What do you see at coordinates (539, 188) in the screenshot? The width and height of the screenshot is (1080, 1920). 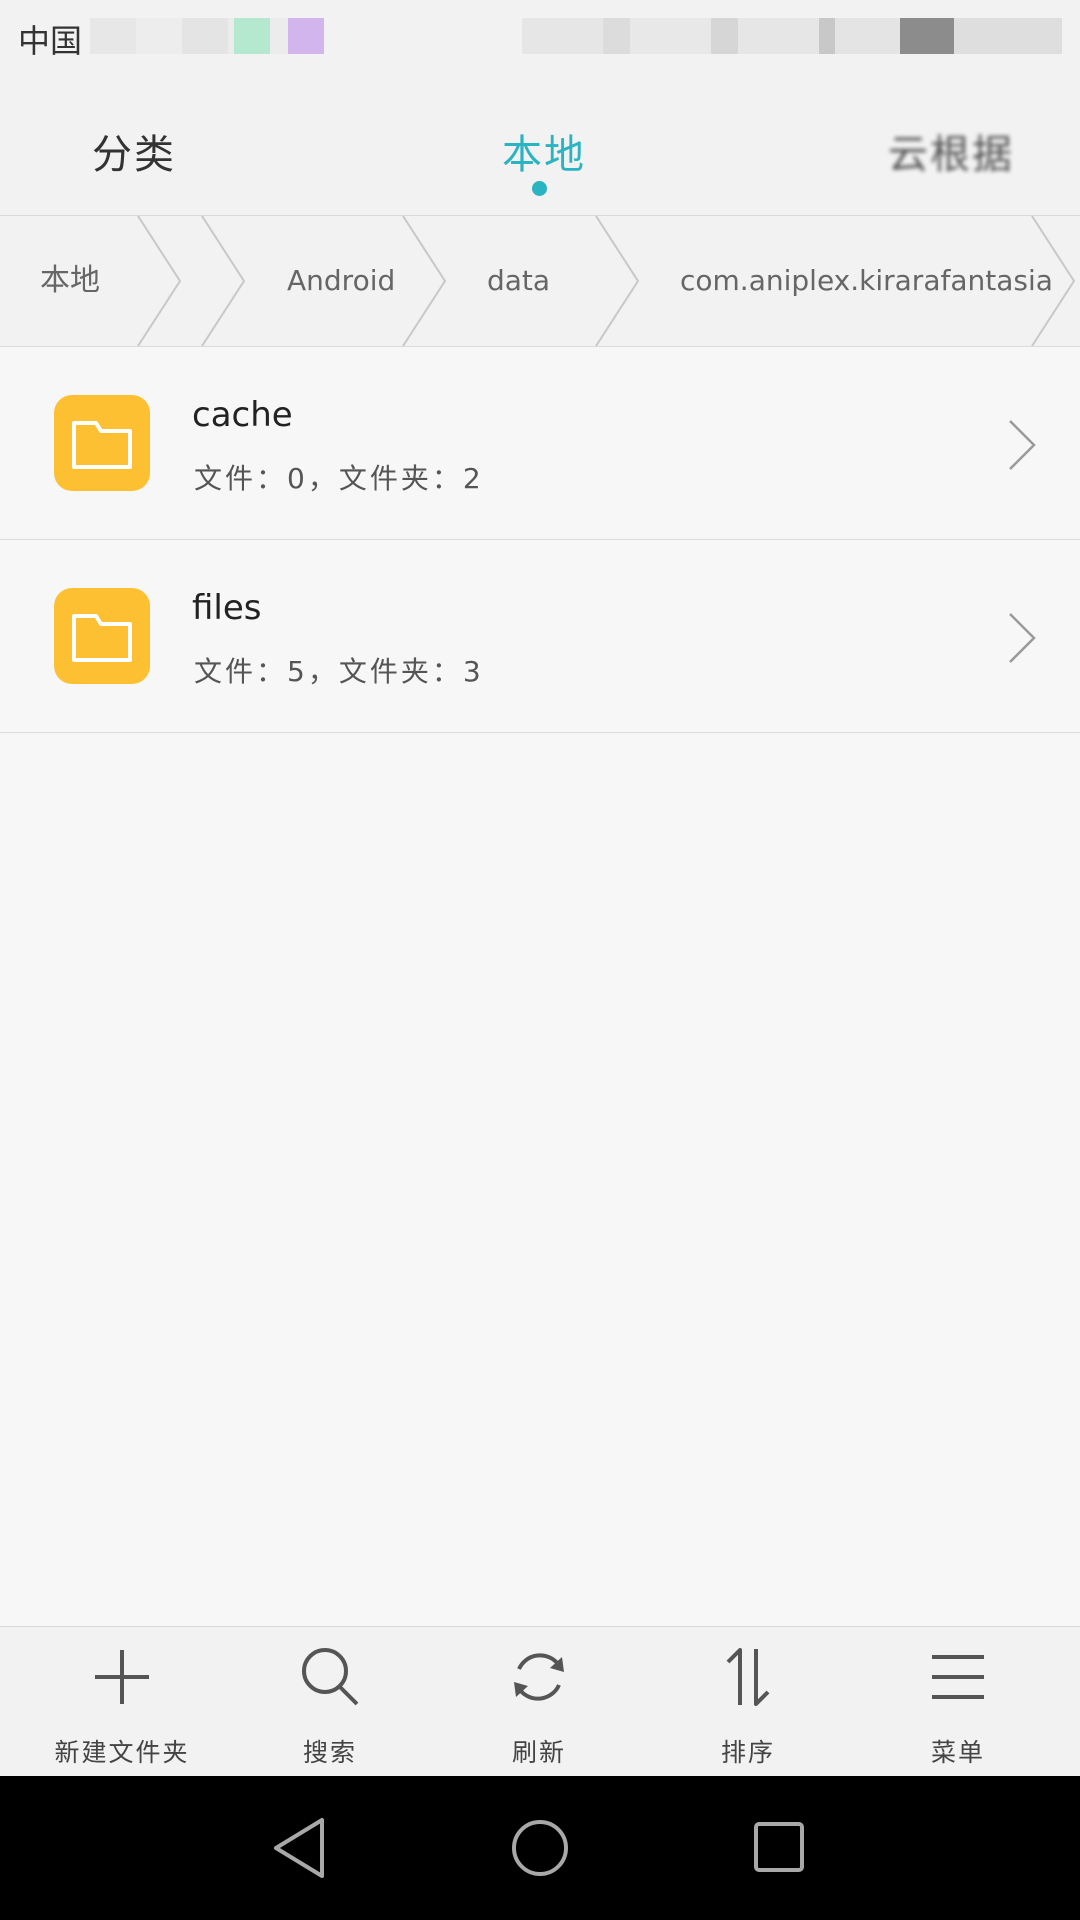 I see `active-tab-indicator` at bounding box center [539, 188].